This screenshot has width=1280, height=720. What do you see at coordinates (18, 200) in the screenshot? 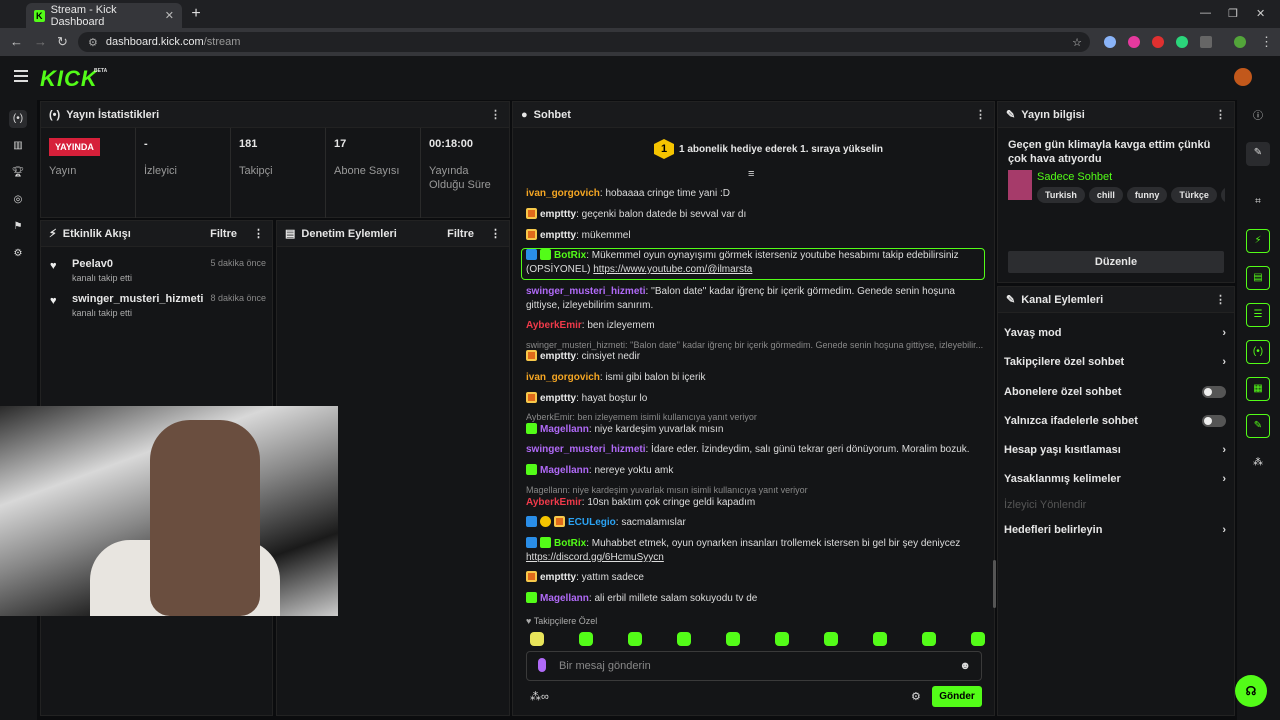
I see `target-icon: ◎` at bounding box center [18, 200].